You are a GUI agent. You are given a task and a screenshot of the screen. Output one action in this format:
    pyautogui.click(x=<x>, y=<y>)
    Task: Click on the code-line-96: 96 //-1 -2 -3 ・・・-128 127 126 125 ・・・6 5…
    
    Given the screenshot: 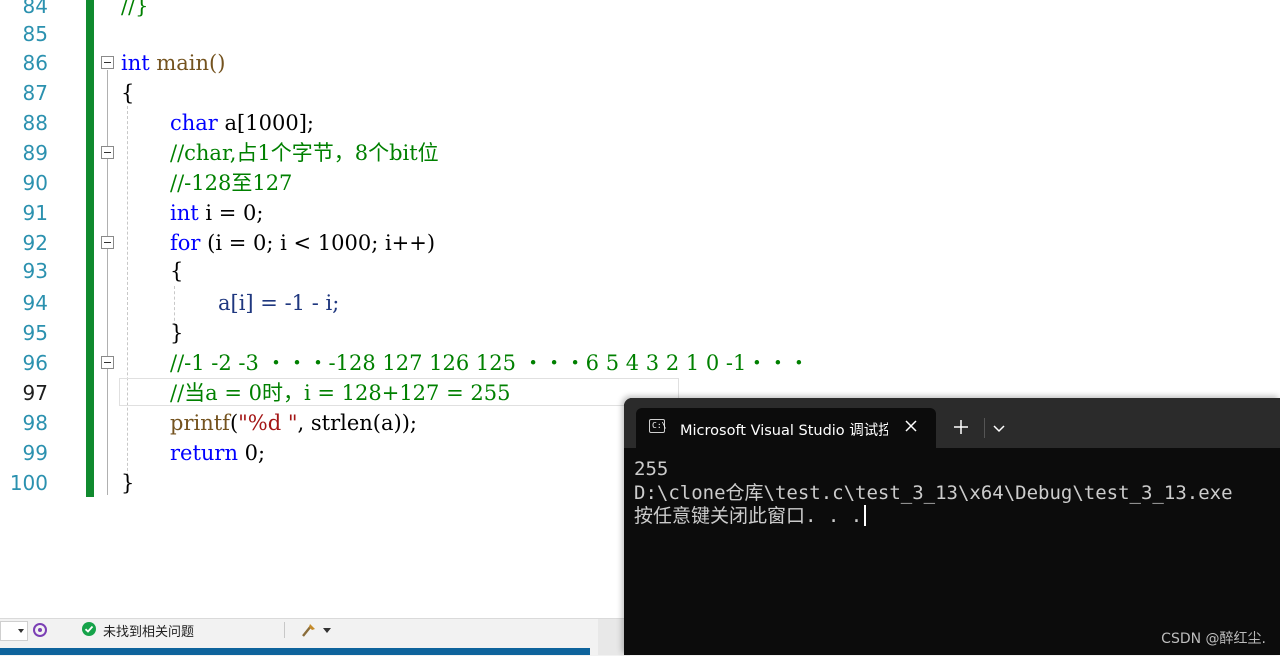 What is the action you would take?
    pyautogui.click(x=416, y=363)
    